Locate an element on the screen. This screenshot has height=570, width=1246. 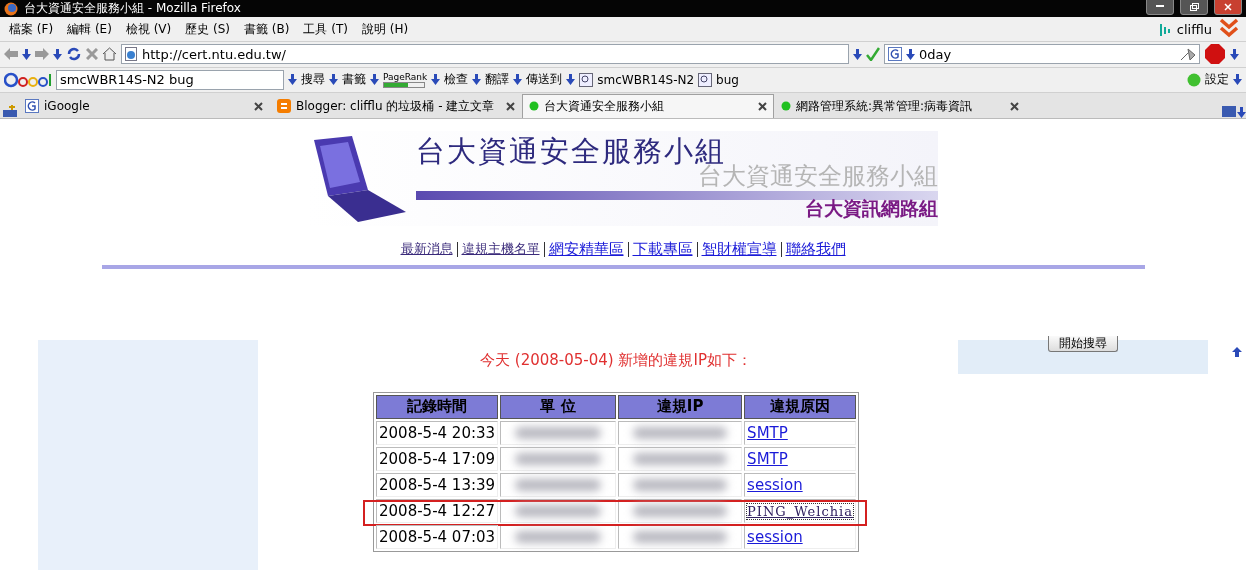
browser-tab: 台大資通安全服務小組 is located at coordinates (648, 106).